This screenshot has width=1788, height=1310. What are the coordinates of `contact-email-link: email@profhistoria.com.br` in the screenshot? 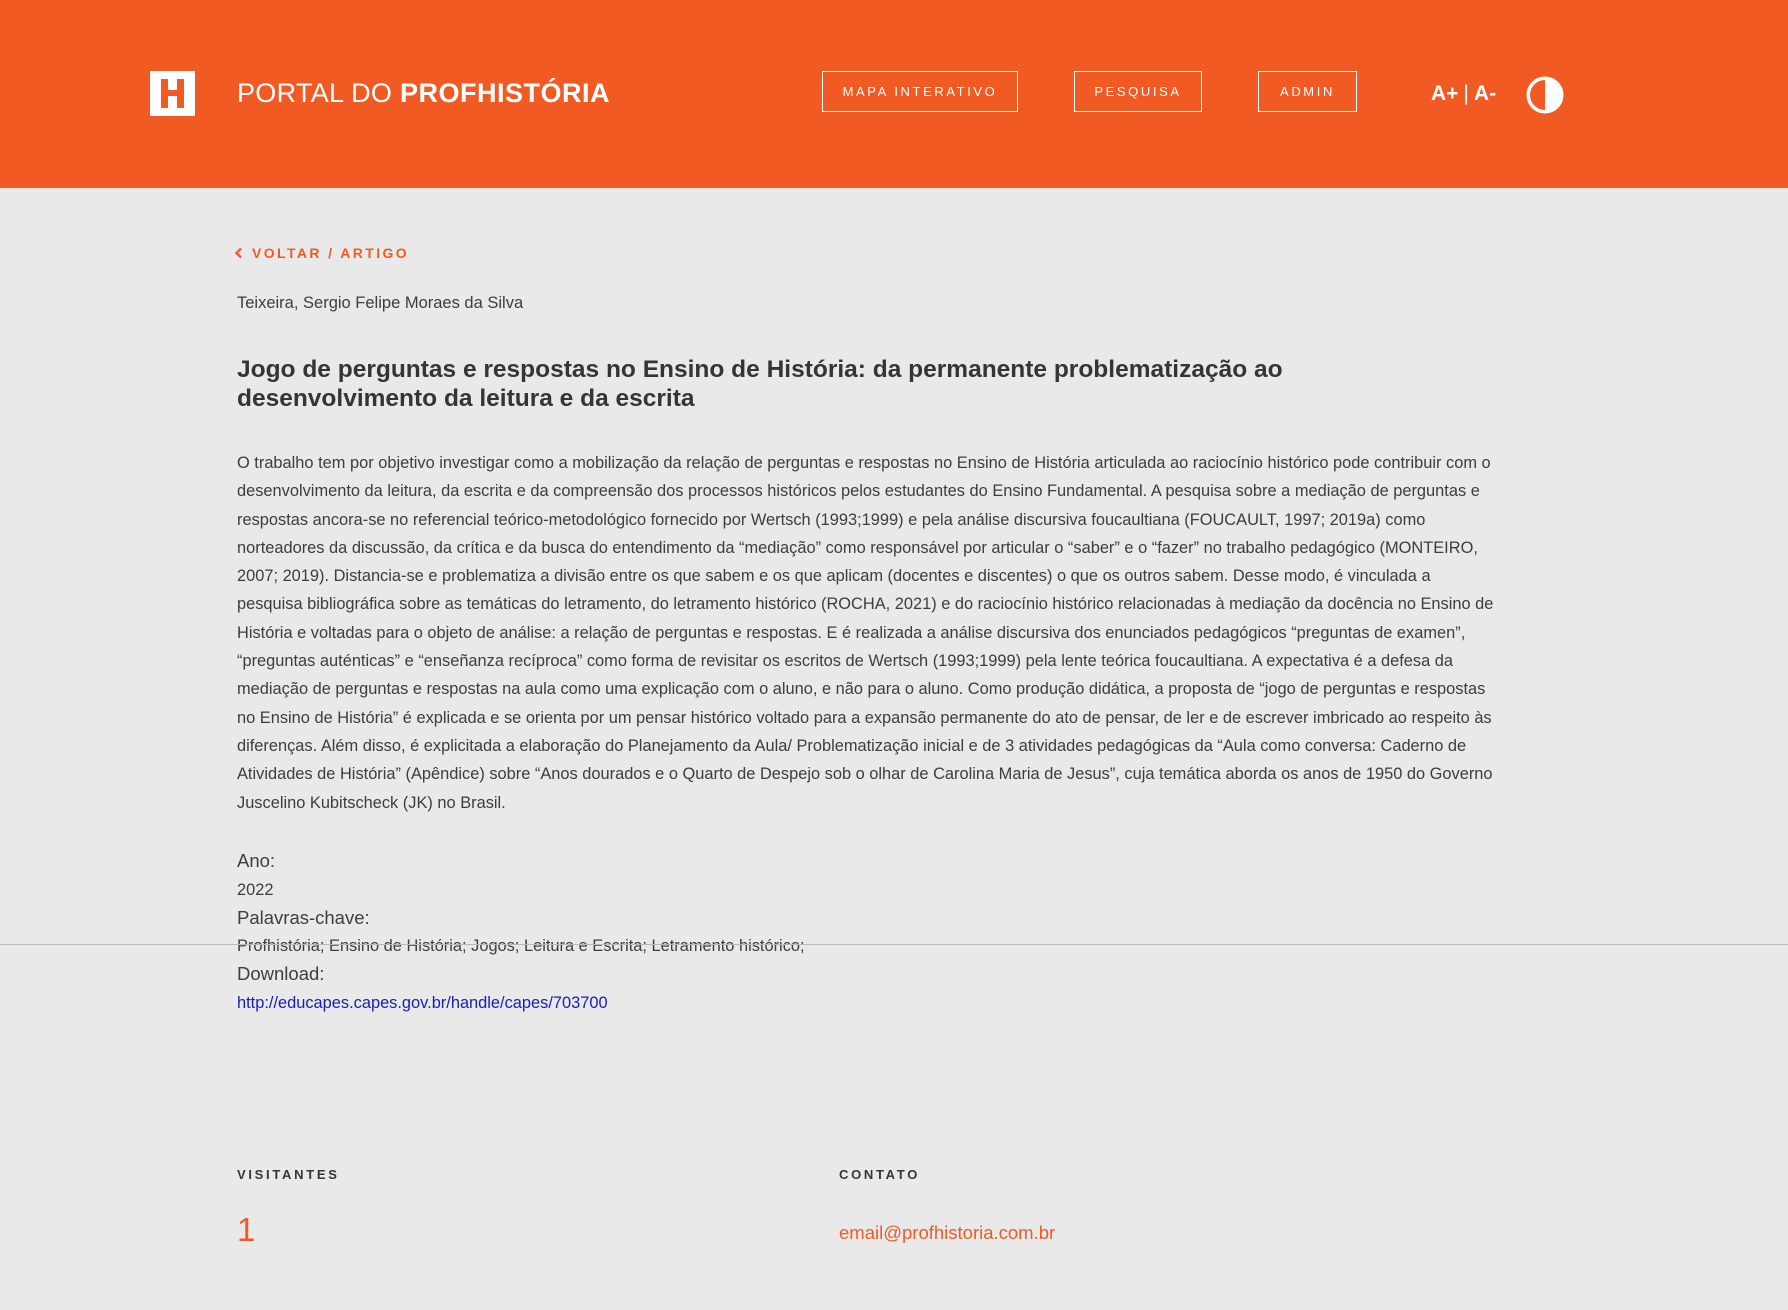 It's located at (947, 1233).